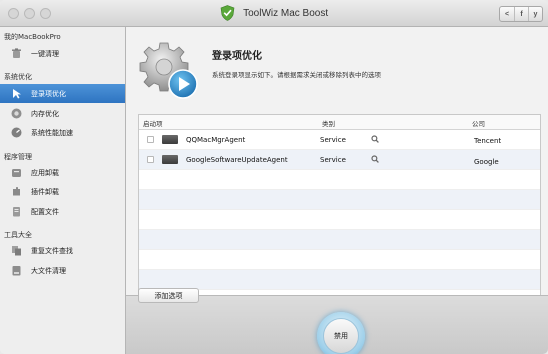 This screenshot has width=548, height=354. What do you see at coordinates (341, 336) in the screenshot?
I see `disable-button: 禁用` at bounding box center [341, 336].